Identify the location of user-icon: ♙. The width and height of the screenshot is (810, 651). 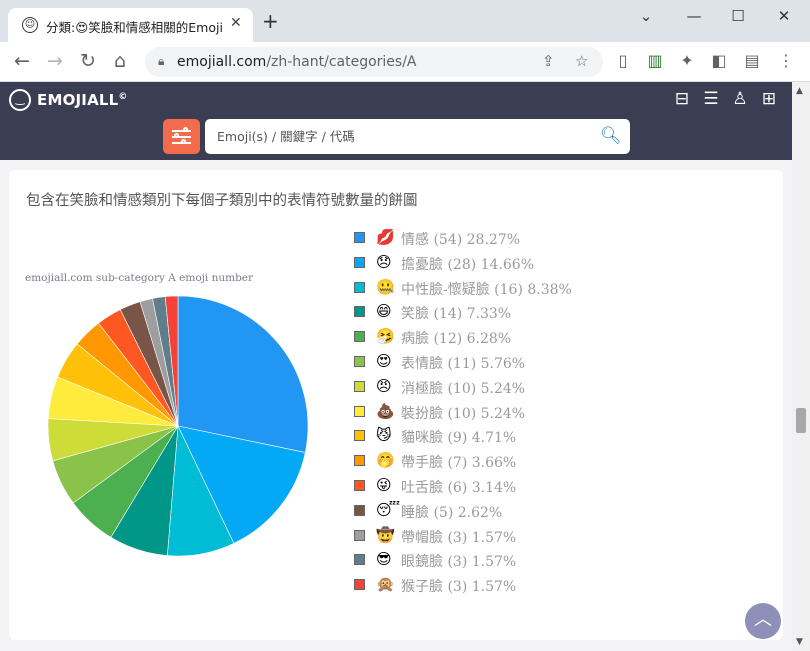
(740, 99).